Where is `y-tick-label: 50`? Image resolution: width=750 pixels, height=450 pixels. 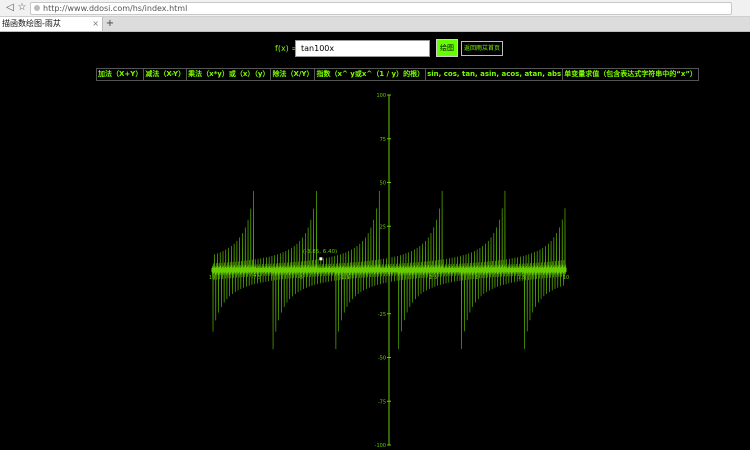
y-tick-label: 50 is located at coordinates (383, 184).